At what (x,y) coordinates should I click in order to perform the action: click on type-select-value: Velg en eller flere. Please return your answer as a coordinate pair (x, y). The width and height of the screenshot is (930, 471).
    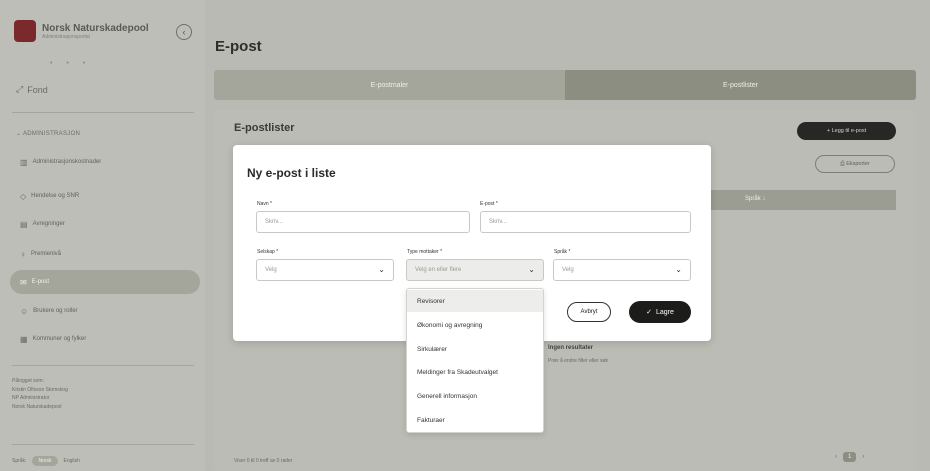
    Looking at the image, I should click on (438, 270).